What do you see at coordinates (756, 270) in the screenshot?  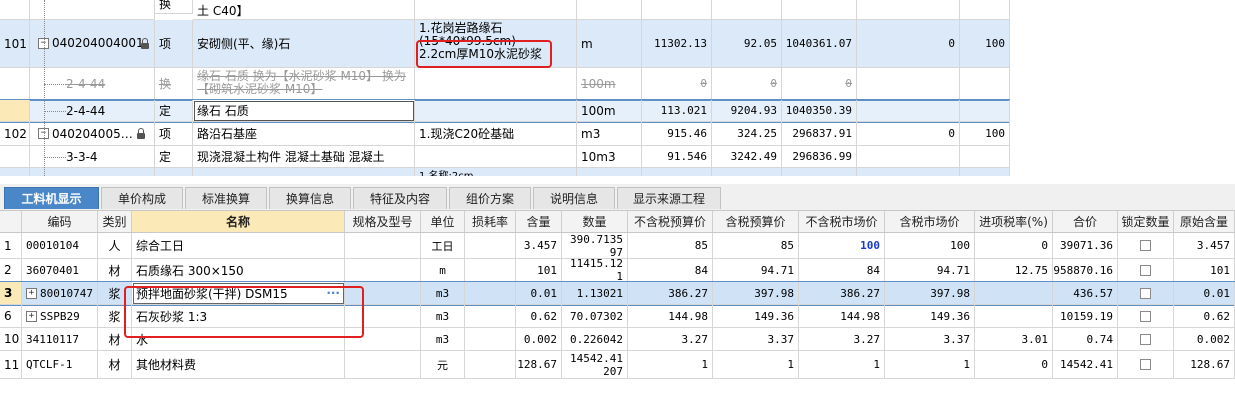 I see `row-p2: 94.71` at bounding box center [756, 270].